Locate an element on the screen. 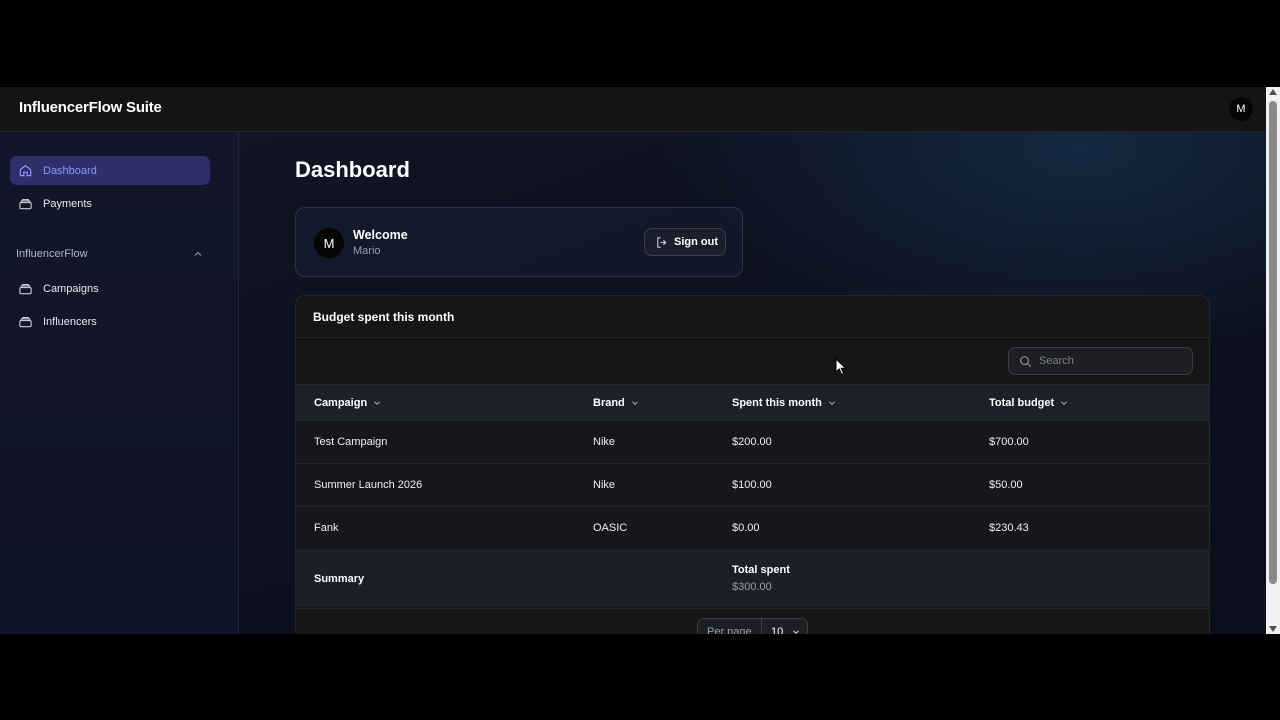 Image resolution: width=1280 pixels, height=720 pixels. cell-campaign: Fank is located at coordinates (326, 528).